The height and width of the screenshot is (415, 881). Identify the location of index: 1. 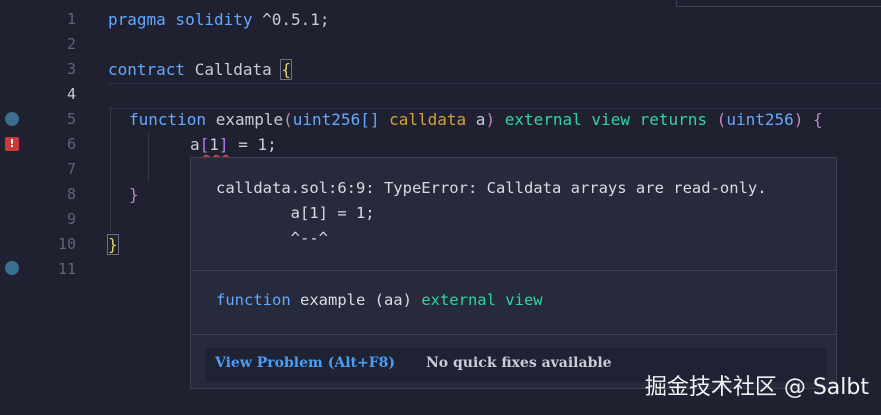
(214, 144).